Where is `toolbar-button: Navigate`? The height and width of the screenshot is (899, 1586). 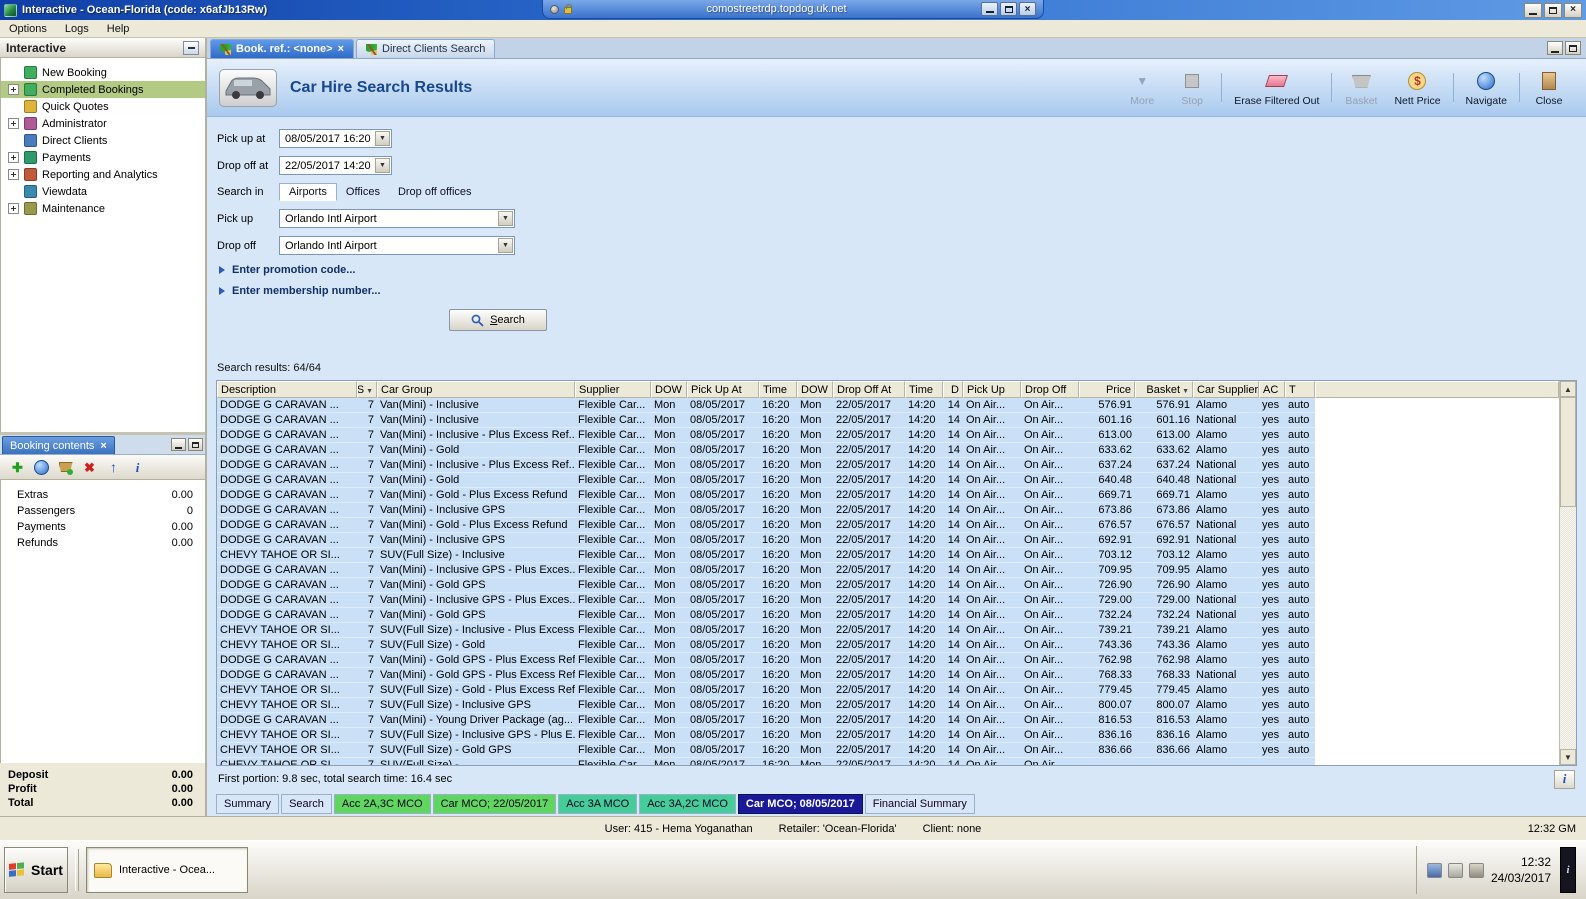
toolbar-button: Navigate is located at coordinates (1486, 87).